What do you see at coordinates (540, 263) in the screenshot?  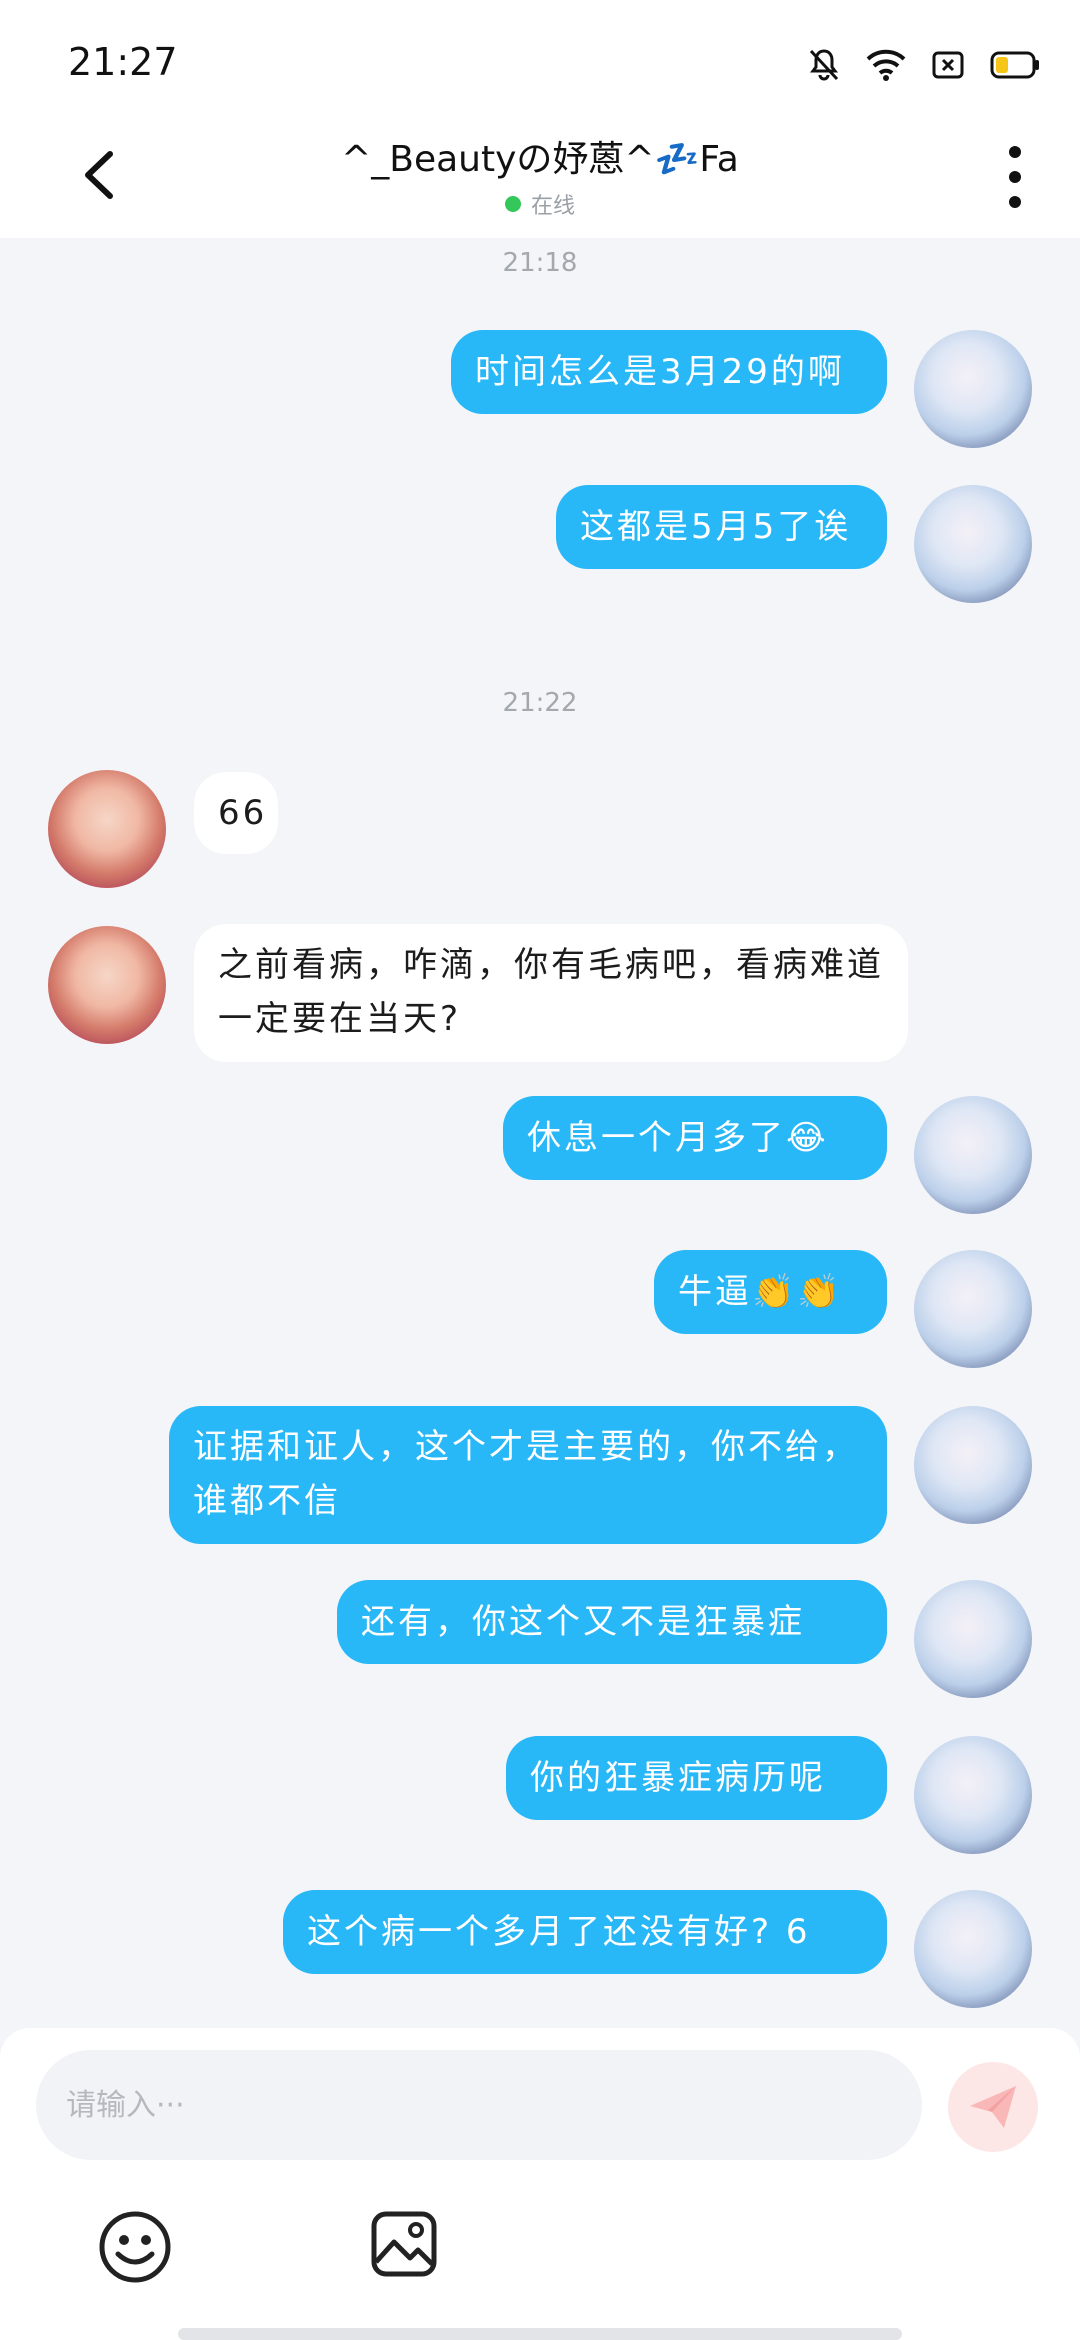 I see `timestamp: 21:18` at bounding box center [540, 263].